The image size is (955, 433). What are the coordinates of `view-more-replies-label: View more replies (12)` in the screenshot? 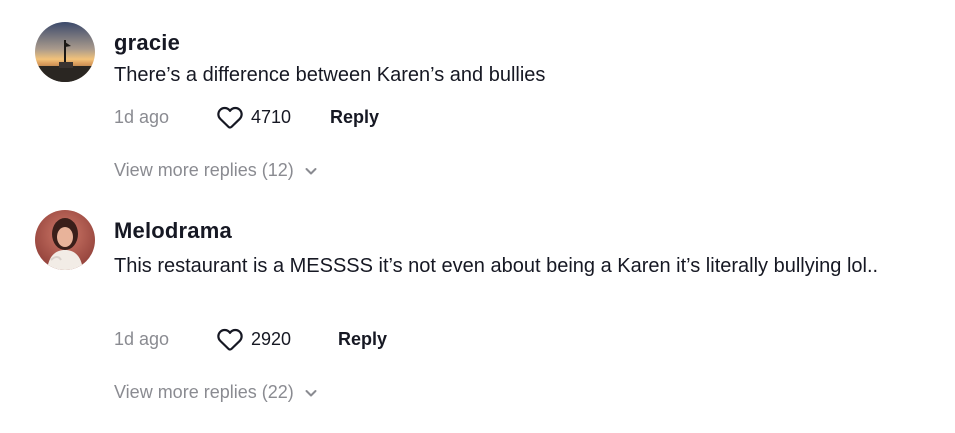 It's located at (204, 170).